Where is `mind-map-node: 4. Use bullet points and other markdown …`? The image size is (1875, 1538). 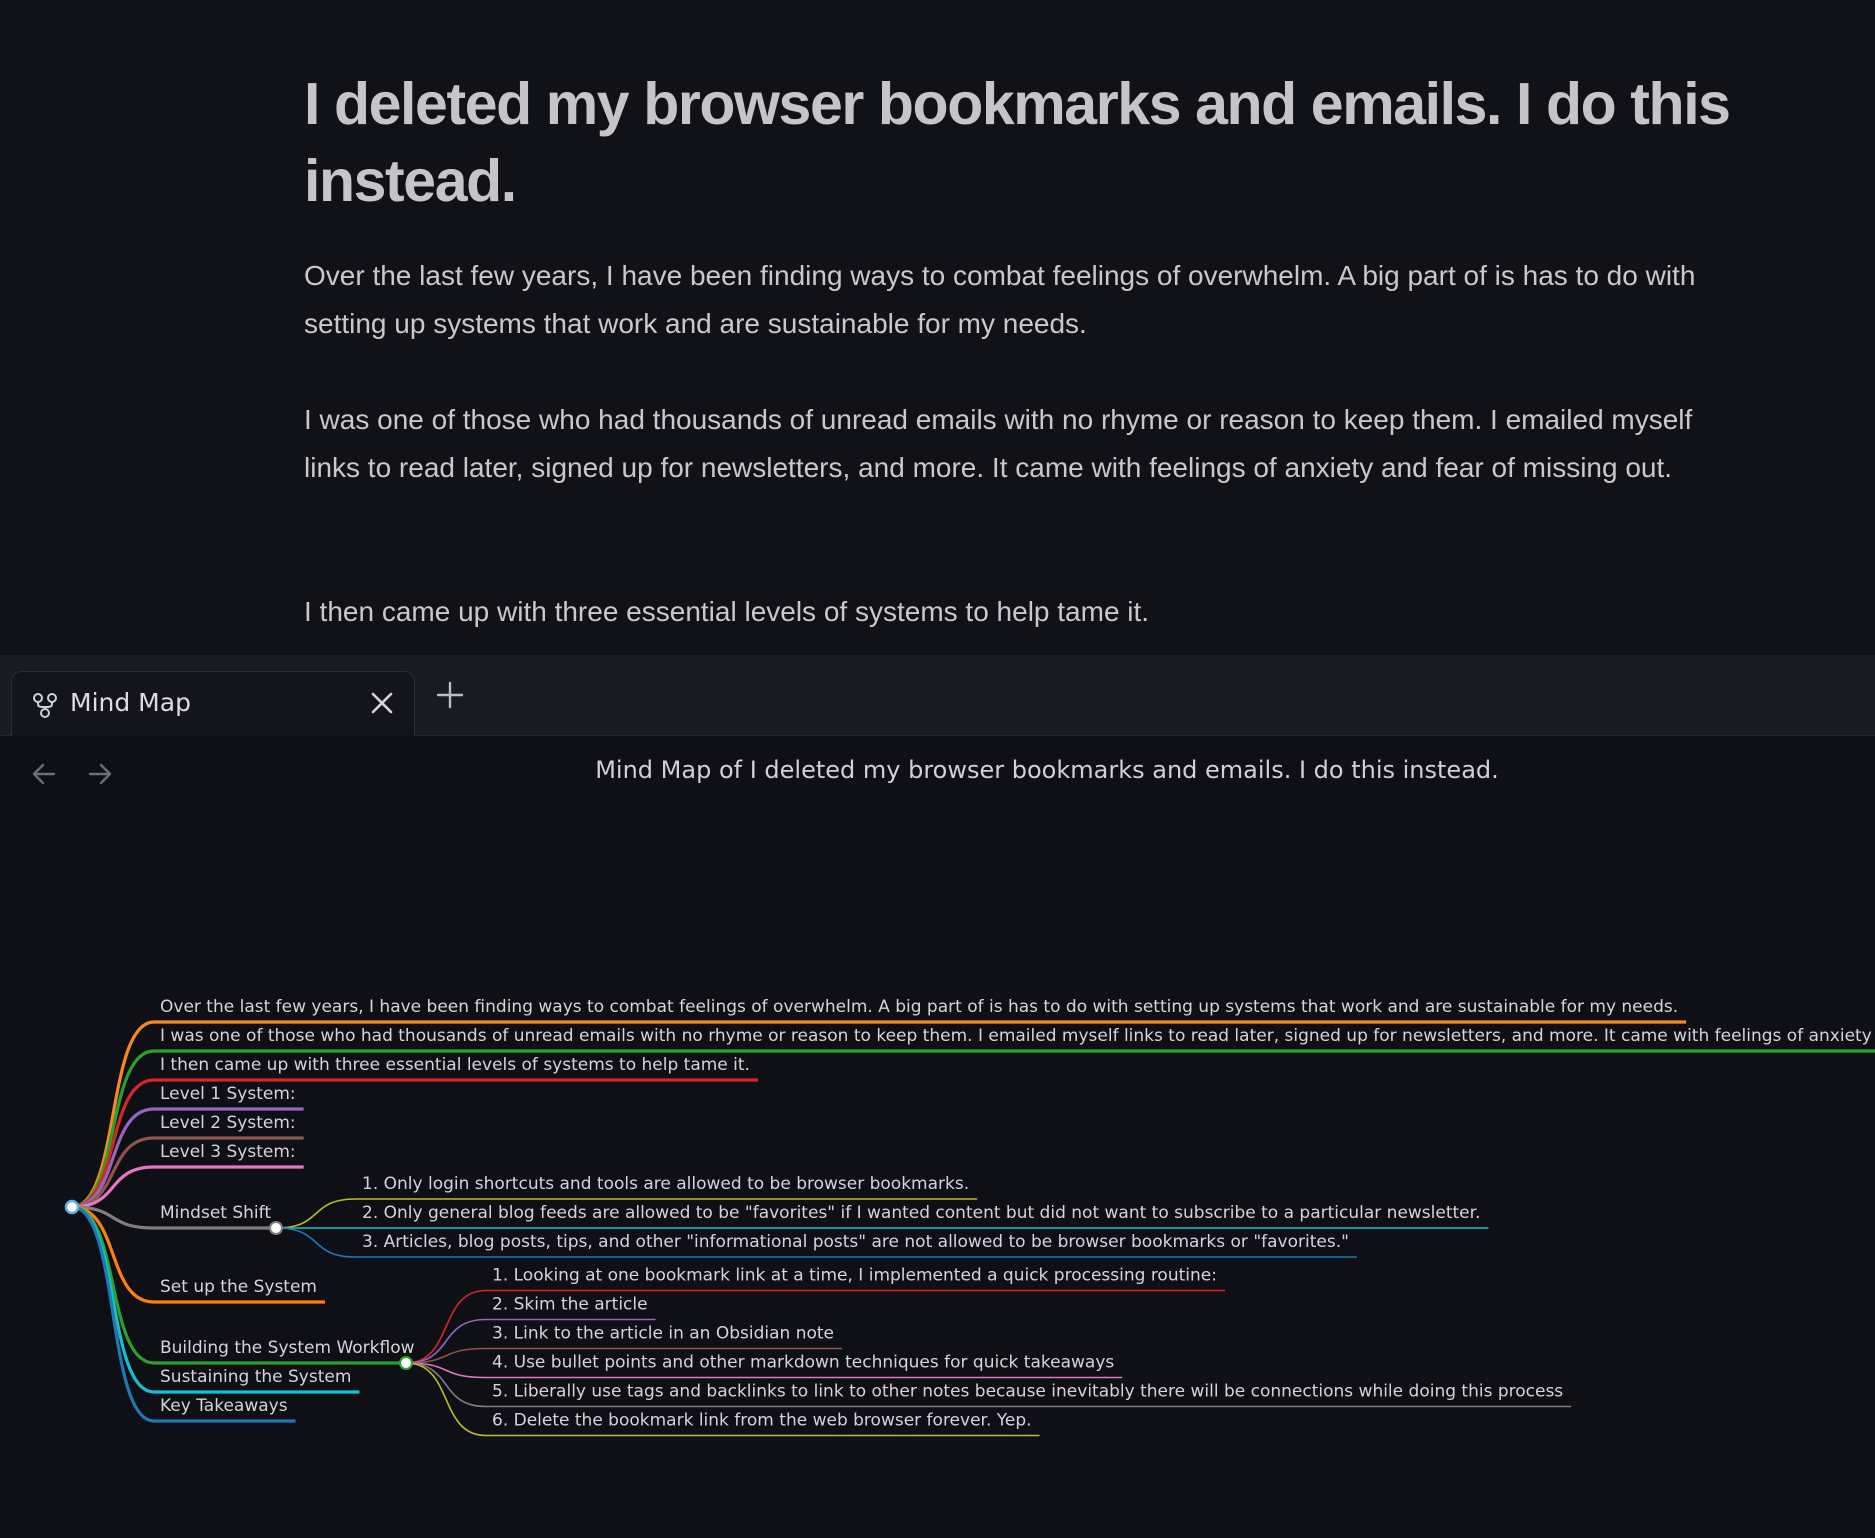 mind-map-node: 4. Use bullet points and other markdown … is located at coordinates (803, 1363).